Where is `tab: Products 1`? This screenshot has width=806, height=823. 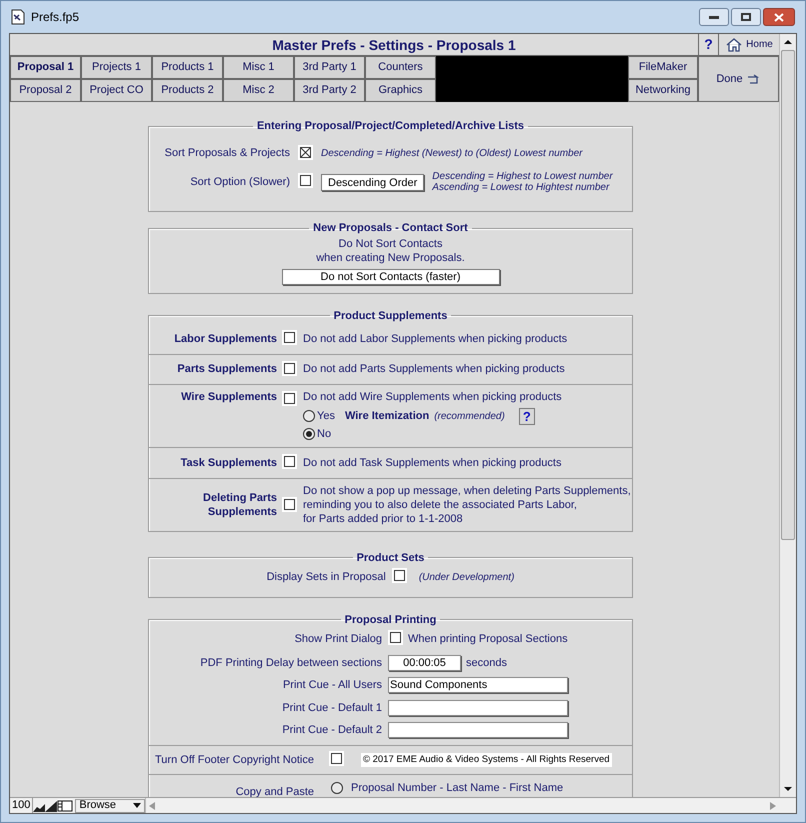
tab: Products 1 is located at coordinates (187, 67).